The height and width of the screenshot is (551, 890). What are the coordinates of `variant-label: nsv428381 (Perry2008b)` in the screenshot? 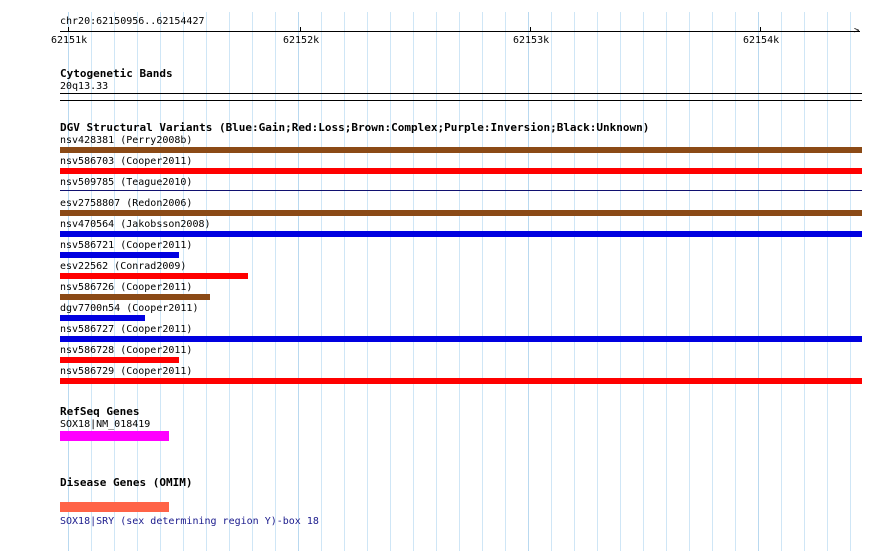 It's located at (126, 140).